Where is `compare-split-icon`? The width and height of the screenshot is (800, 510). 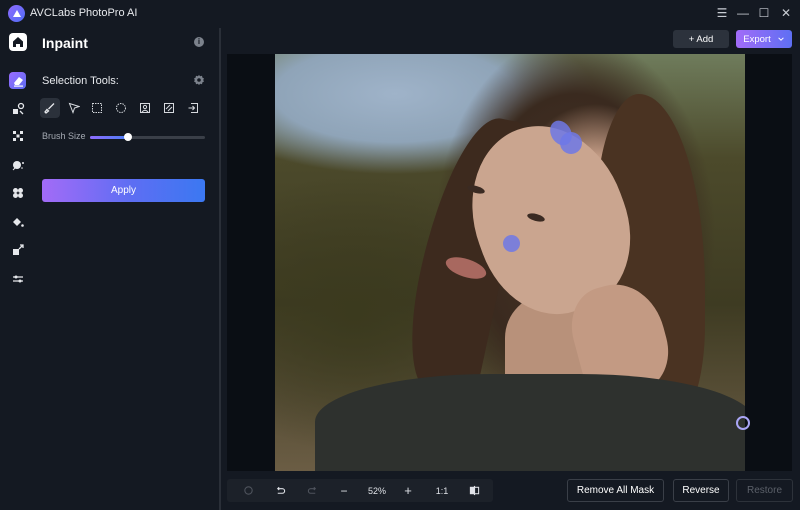 compare-split-icon is located at coordinates (474, 490).